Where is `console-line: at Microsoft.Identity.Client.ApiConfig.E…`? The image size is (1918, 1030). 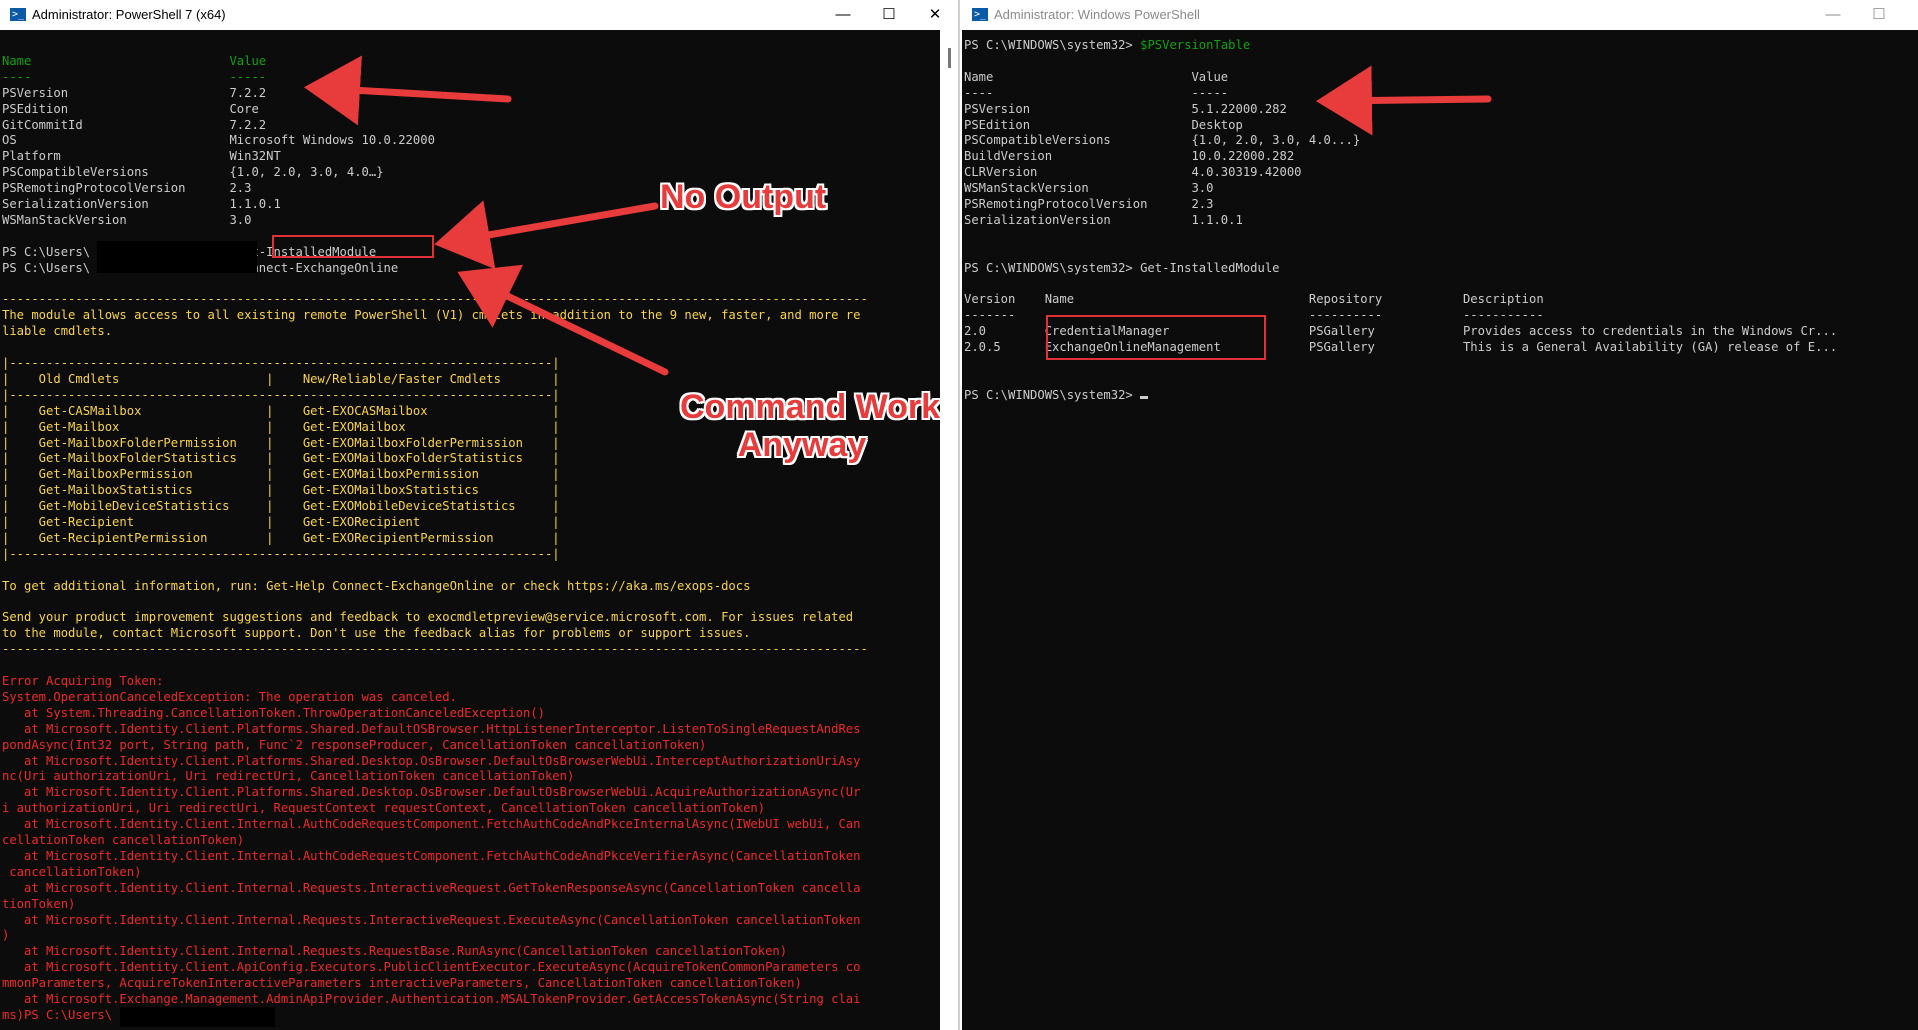
console-line: at Microsoft.Identity.Client.ApiConfig.E… is located at coordinates (431, 967).